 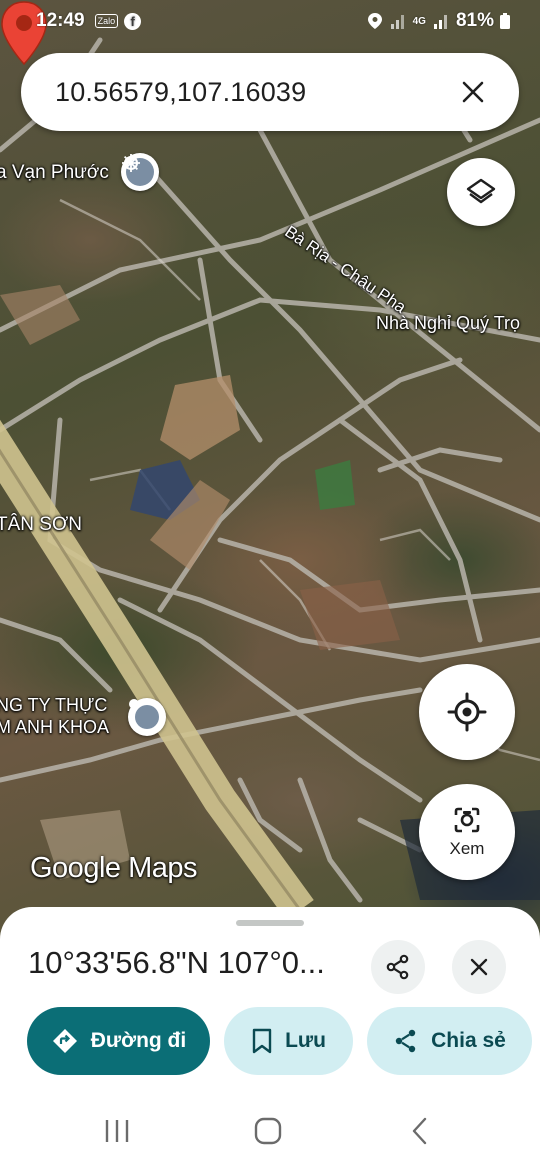 I want to click on recent-apps-button, so click(x=117, y=1131).